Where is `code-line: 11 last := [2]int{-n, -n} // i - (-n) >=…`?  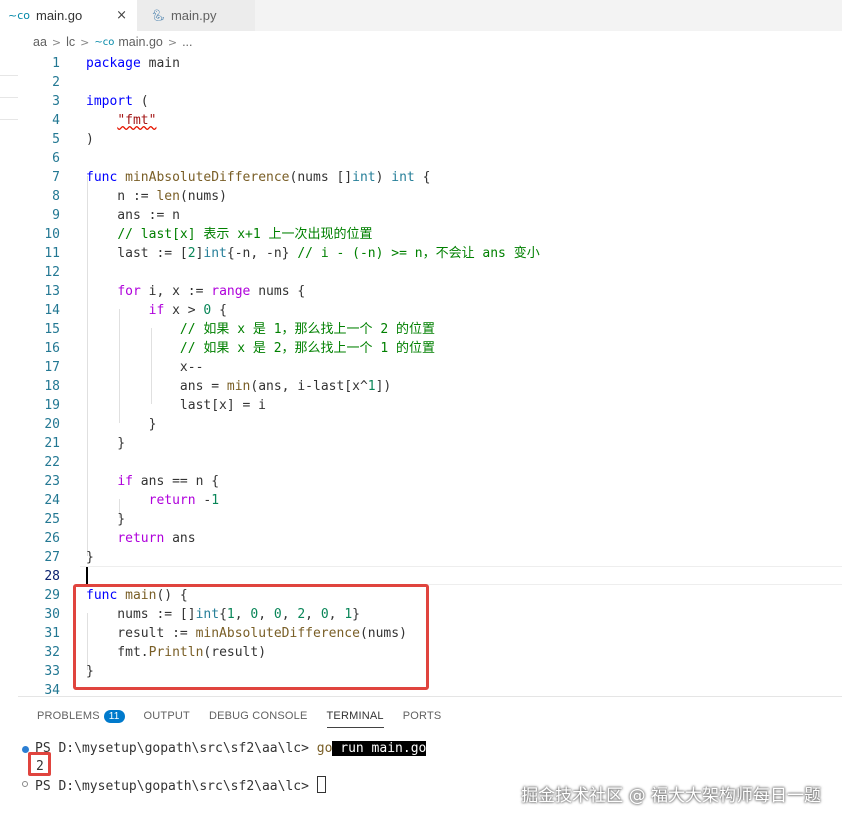 code-line: 11 last := [2]int{-n, -n} // i - (-n) >=… is located at coordinates (430, 253).